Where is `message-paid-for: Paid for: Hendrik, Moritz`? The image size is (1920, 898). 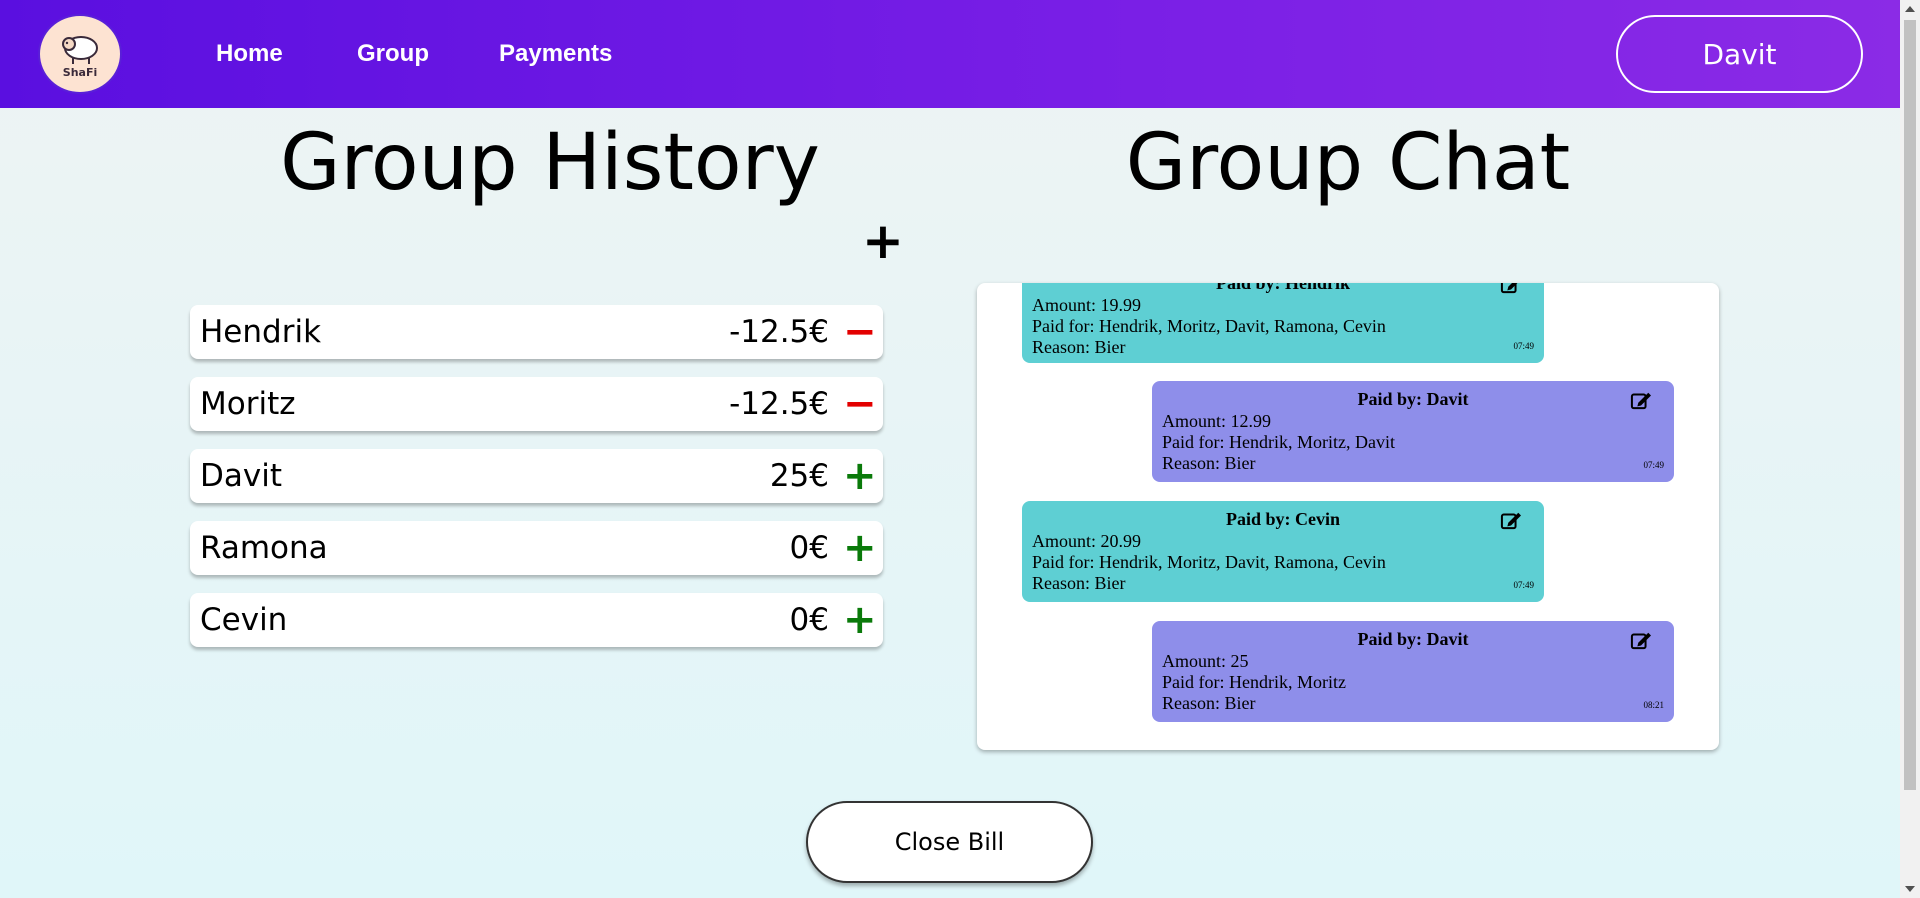
message-paid-for: Paid for: Hendrik, Moritz is located at coordinates (1254, 682).